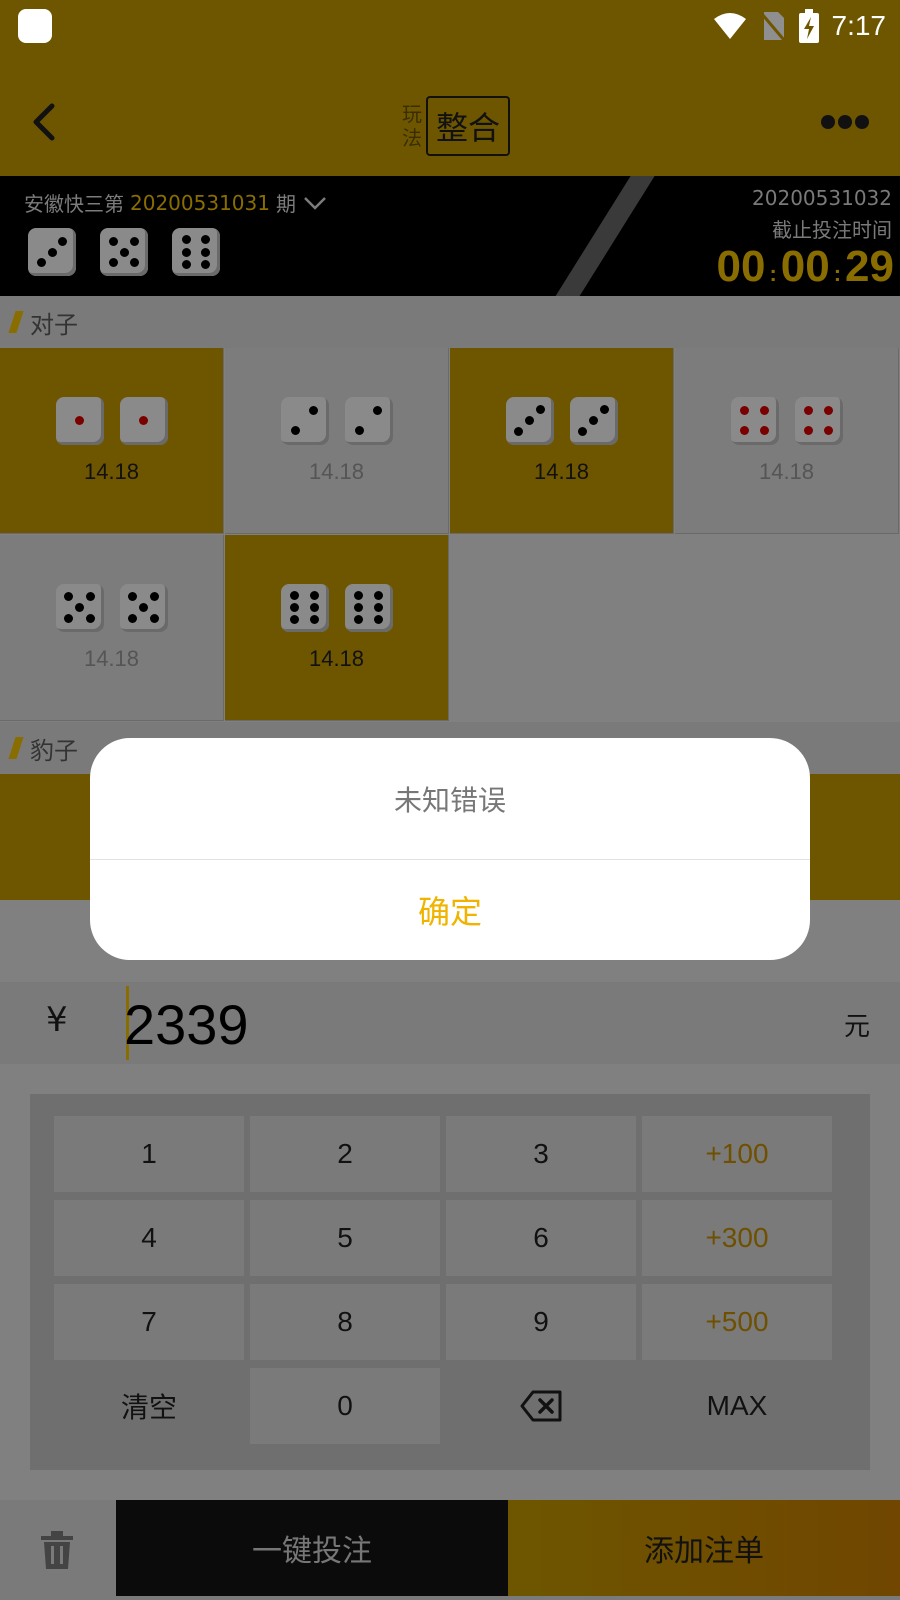 The height and width of the screenshot is (1600, 900). I want to click on section-pairs-title: 对子, so click(54, 324).